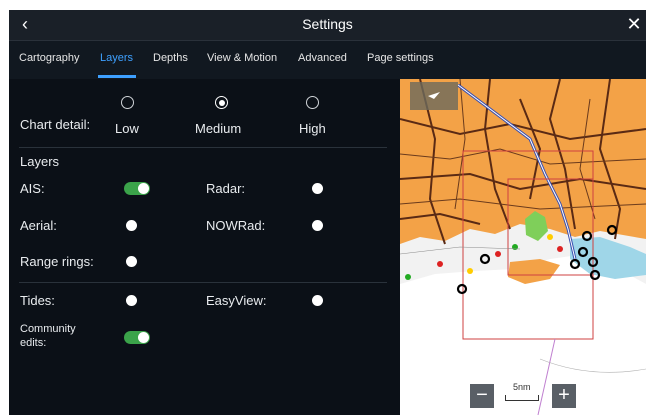 The width and height of the screenshot is (646, 415). I want to click on aerial-toggle, so click(132, 225).